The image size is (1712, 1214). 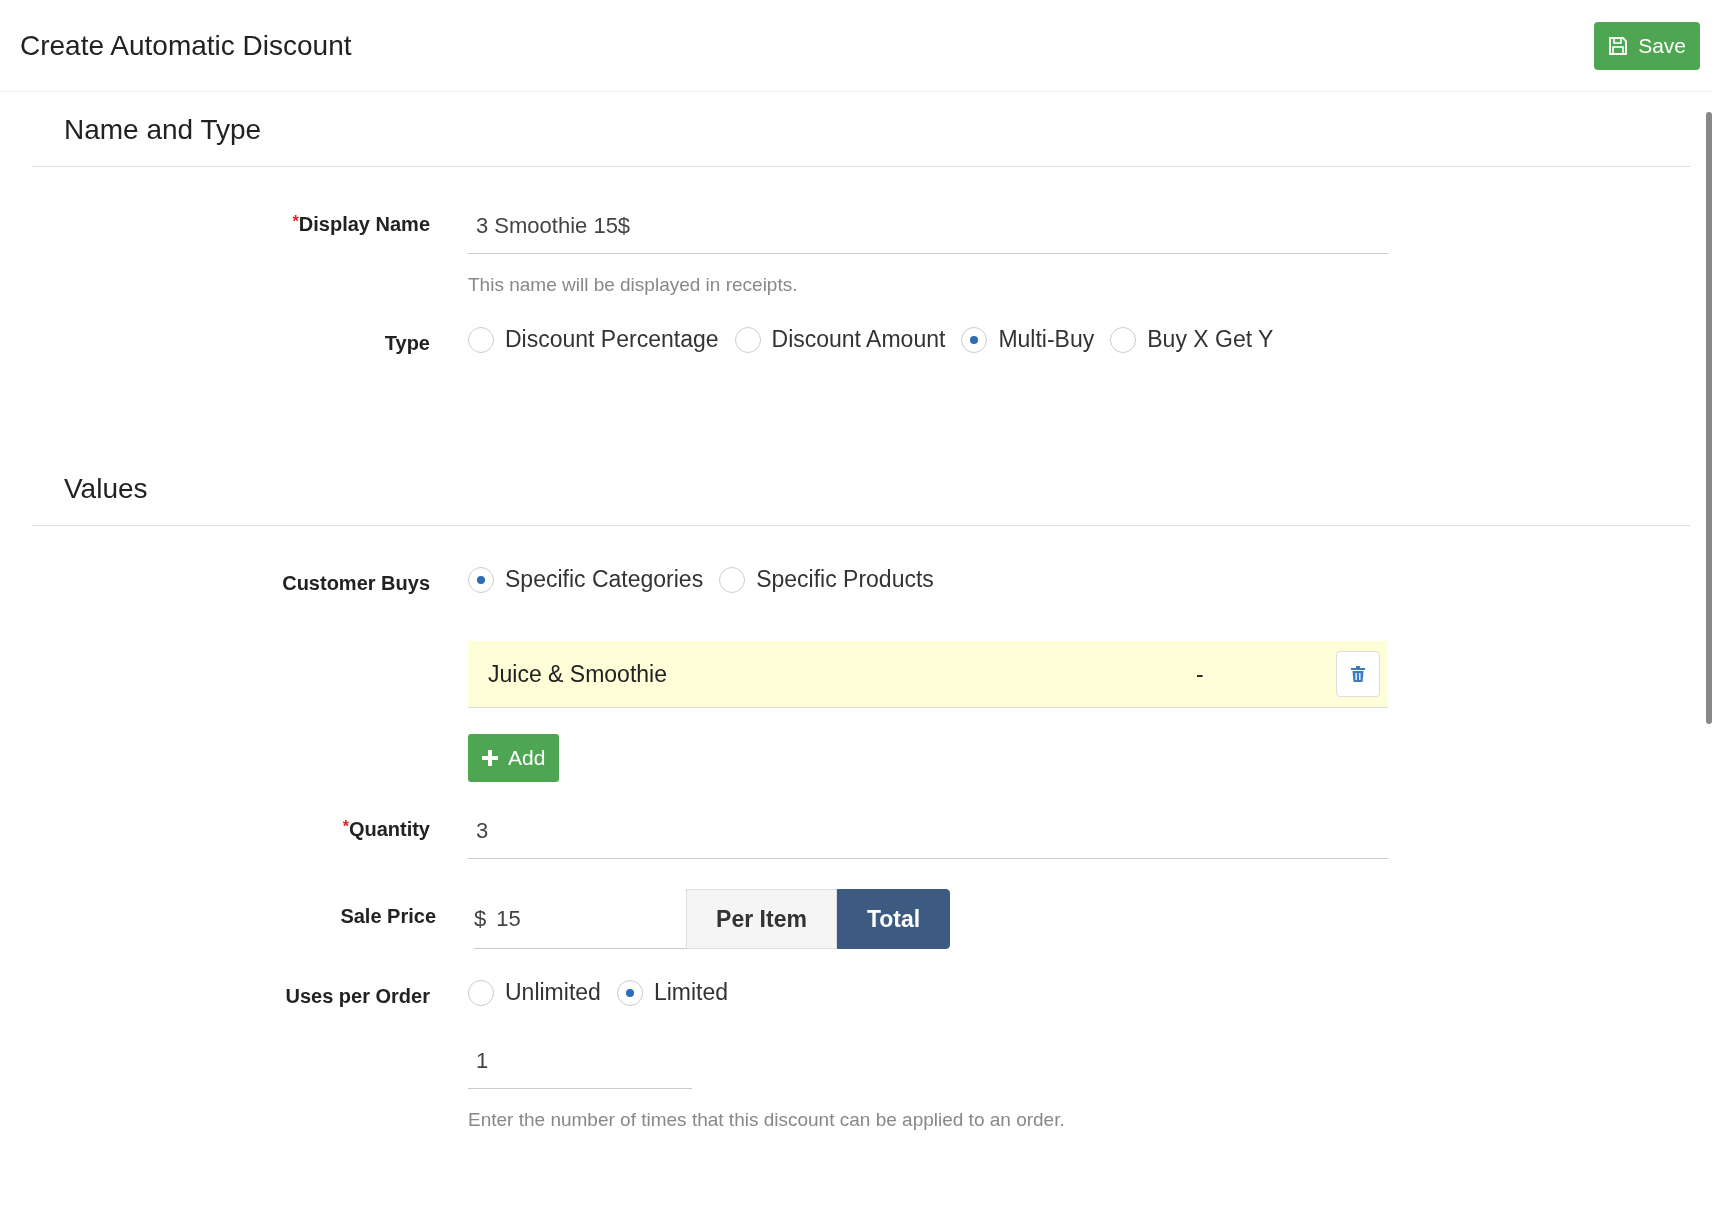 I want to click on scrollbar-thumb, so click(x=1709, y=418).